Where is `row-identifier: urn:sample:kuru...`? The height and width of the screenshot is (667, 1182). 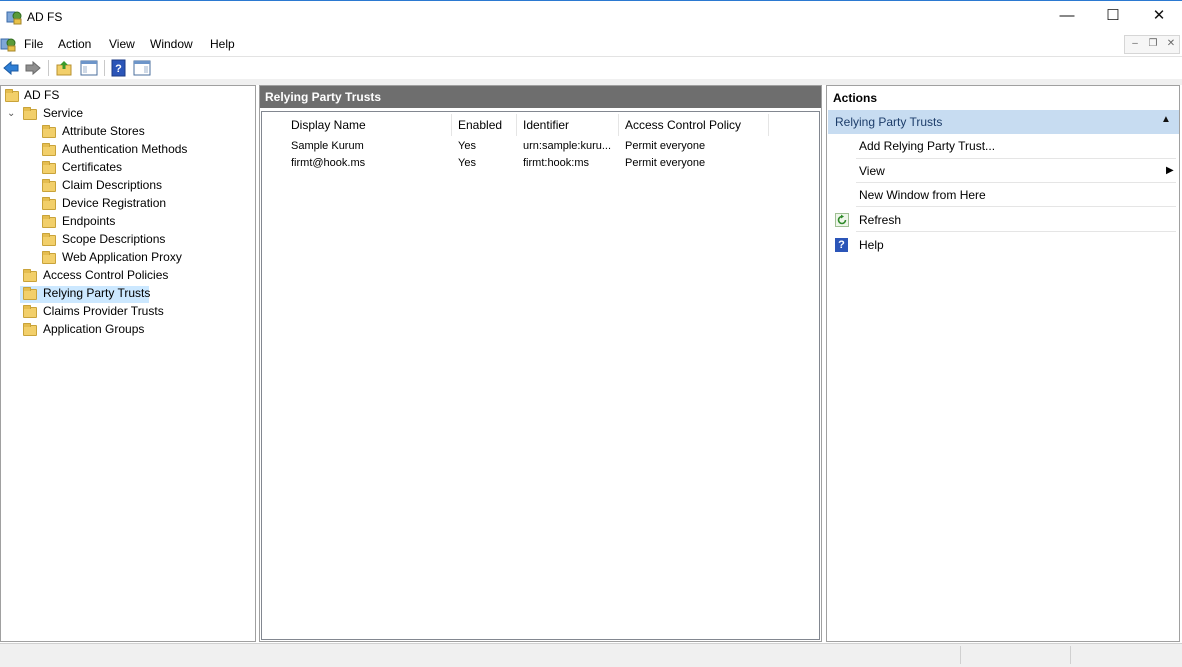 row-identifier: urn:sample:kuru... is located at coordinates (567, 146).